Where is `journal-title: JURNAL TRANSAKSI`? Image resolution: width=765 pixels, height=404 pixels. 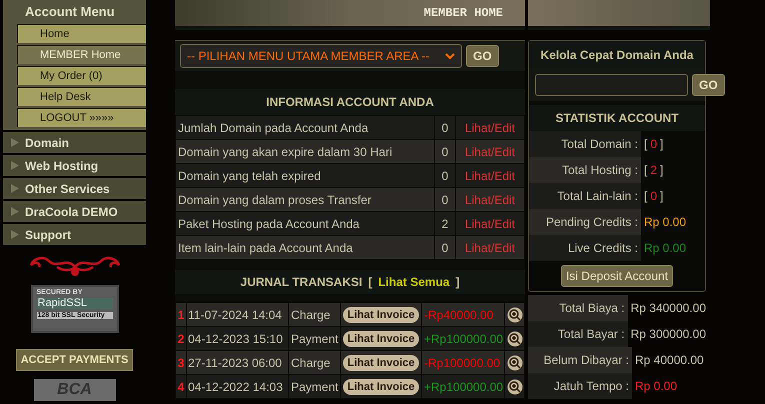 journal-title: JURNAL TRANSAKSI is located at coordinates (301, 282).